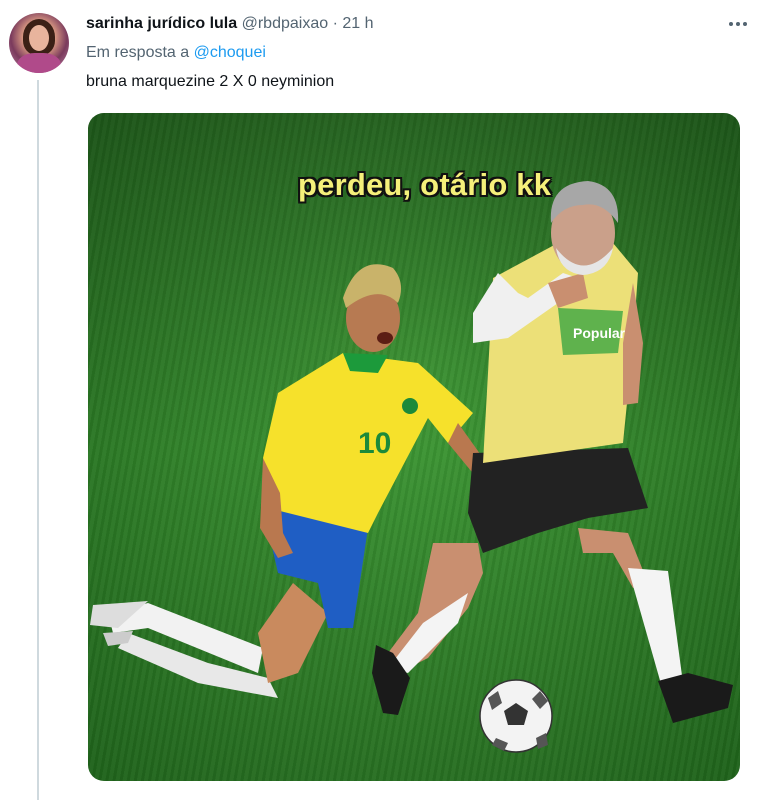 The image size is (772, 800). Describe the element at coordinates (210, 81) in the screenshot. I see `tweet-text: bruna marquezine 2 X 0 neyminion` at that location.